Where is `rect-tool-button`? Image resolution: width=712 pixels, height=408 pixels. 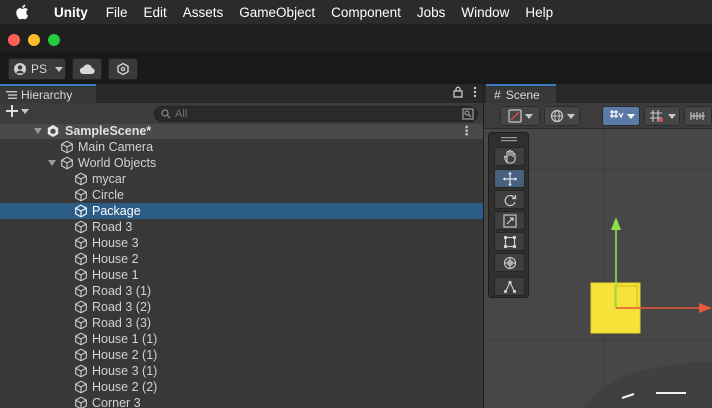 rect-tool-button is located at coordinates (509, 241).